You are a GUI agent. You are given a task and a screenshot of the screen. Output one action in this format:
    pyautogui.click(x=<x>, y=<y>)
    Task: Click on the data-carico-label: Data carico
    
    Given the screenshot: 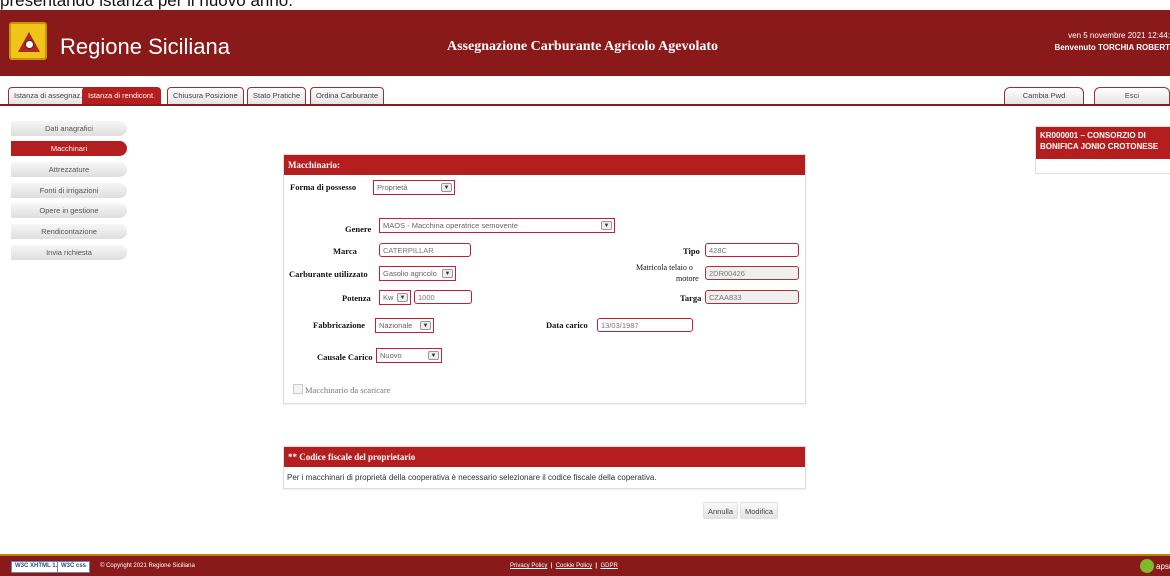 What is the action you would take?
    pyautogui.click(x=567, y=325)
    